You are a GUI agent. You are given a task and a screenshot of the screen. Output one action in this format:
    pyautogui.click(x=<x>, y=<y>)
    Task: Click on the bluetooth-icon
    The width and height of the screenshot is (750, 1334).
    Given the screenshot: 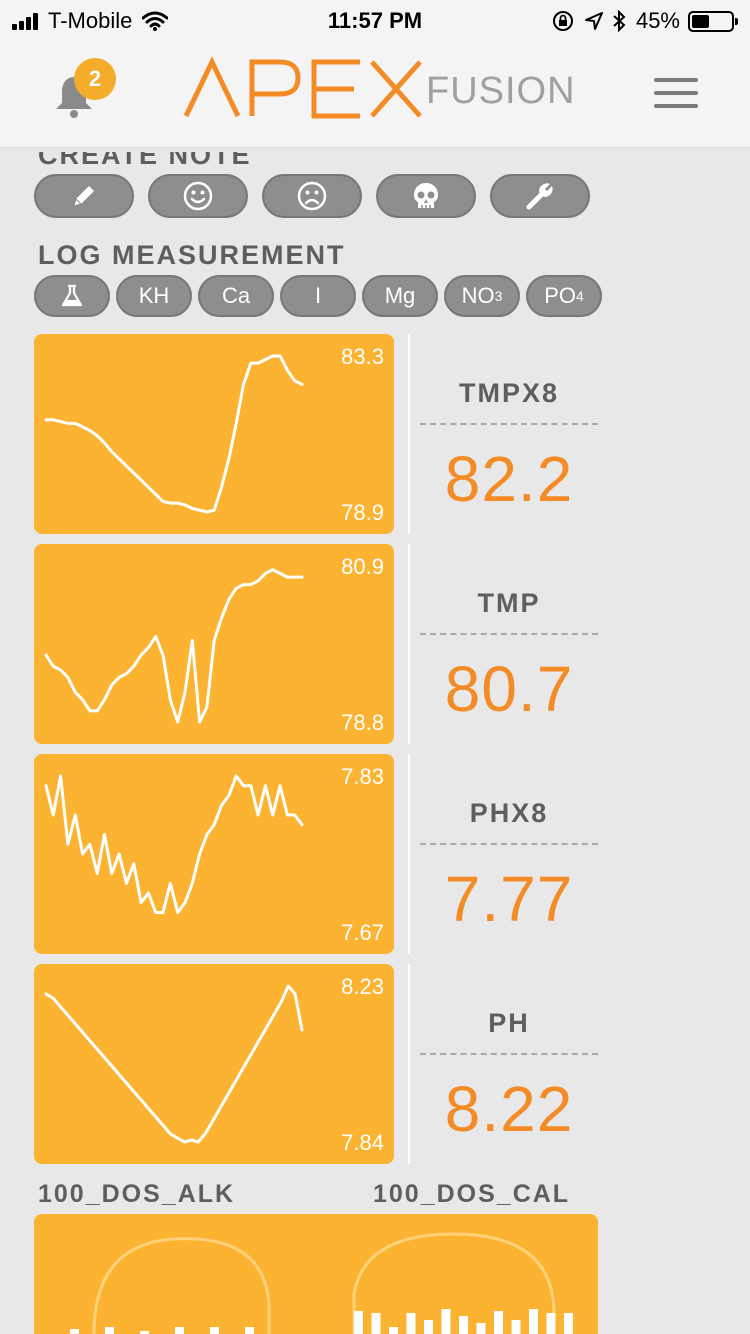 What is the action you would take?
    pyautogui.click(x=619, y=21)
    